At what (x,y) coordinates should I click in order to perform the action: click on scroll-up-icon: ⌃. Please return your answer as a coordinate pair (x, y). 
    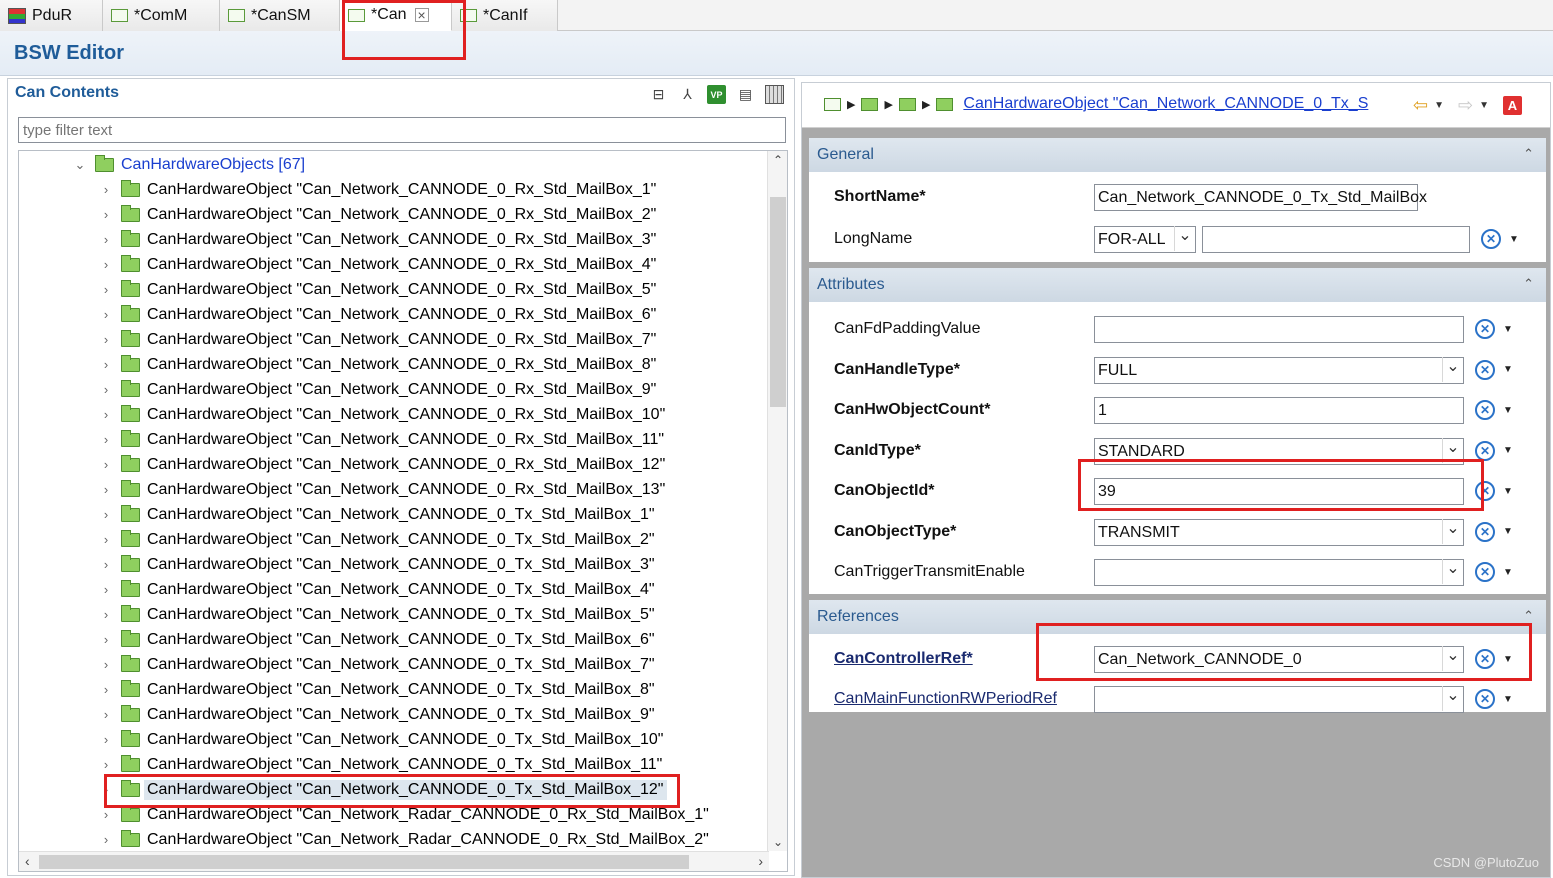
    Looking at the image, I should click on (777, 160).